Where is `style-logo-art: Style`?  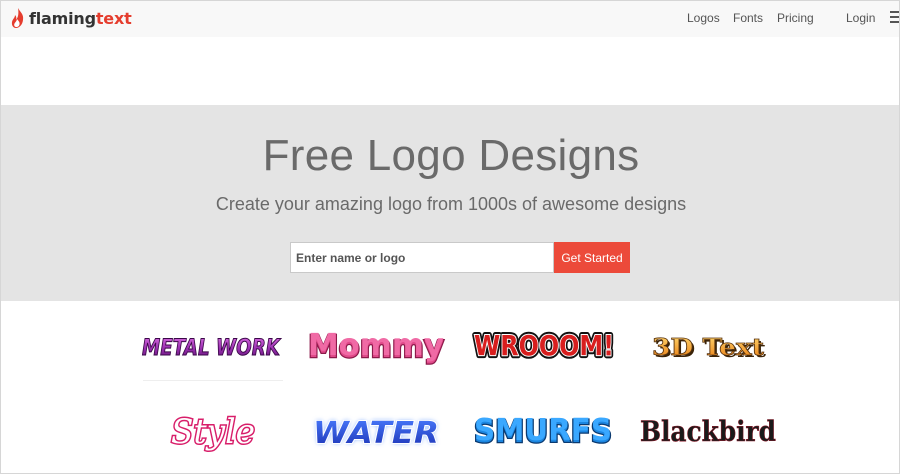
style-logo-art: Style is located at coordinates (213, 432).